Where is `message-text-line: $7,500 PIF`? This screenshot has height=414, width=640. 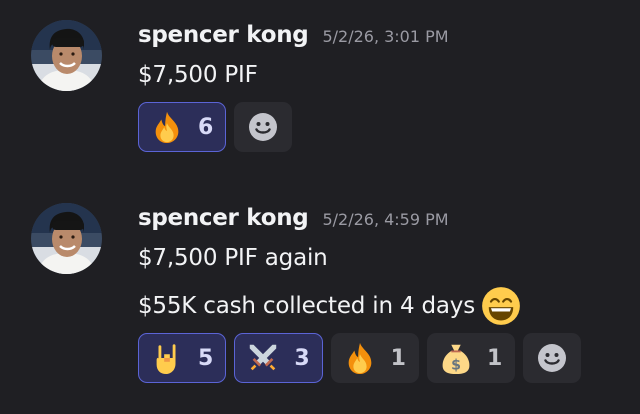
message-text-line: $7,500 PIF is located at coordinates (198, 75).